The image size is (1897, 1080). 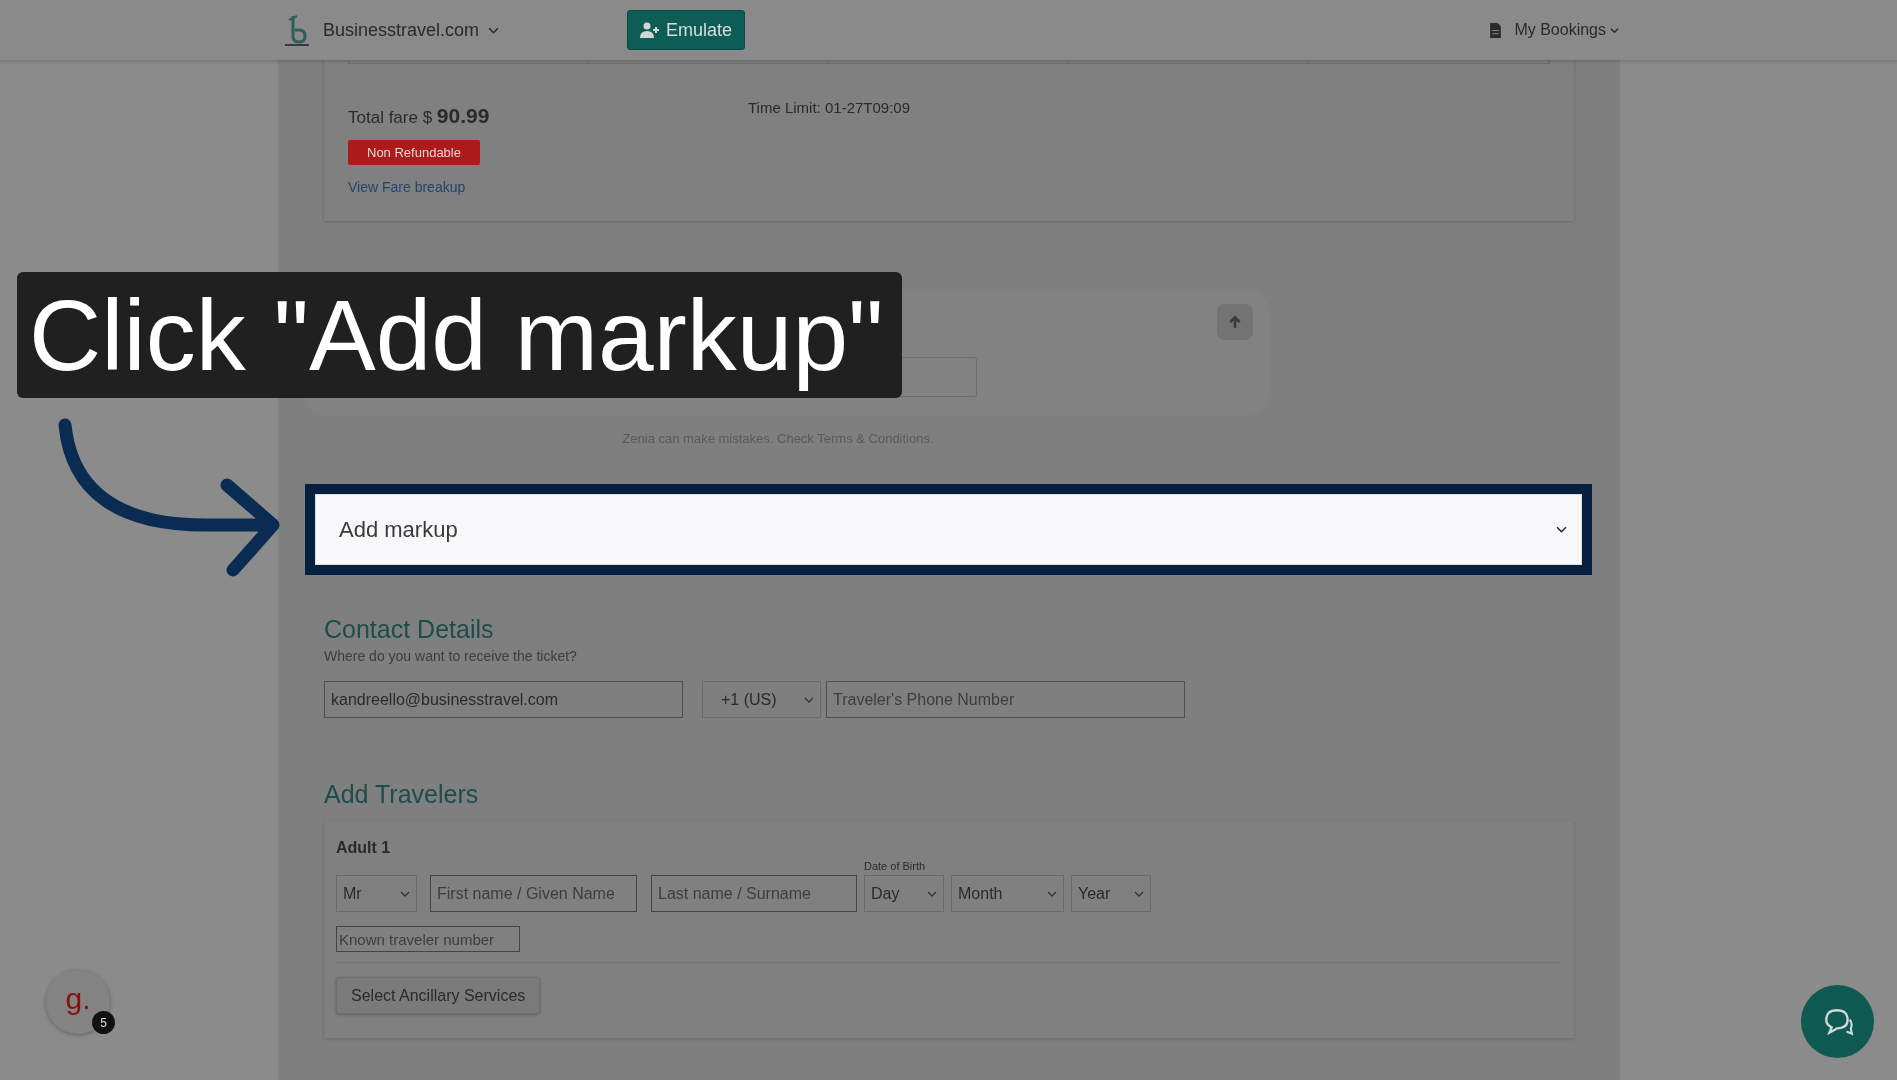 What do you see at coordinates (428, 939) in the screenshot?
I see `known-traveler-number-field: Known traveler number` at bounding box center [428, 939].